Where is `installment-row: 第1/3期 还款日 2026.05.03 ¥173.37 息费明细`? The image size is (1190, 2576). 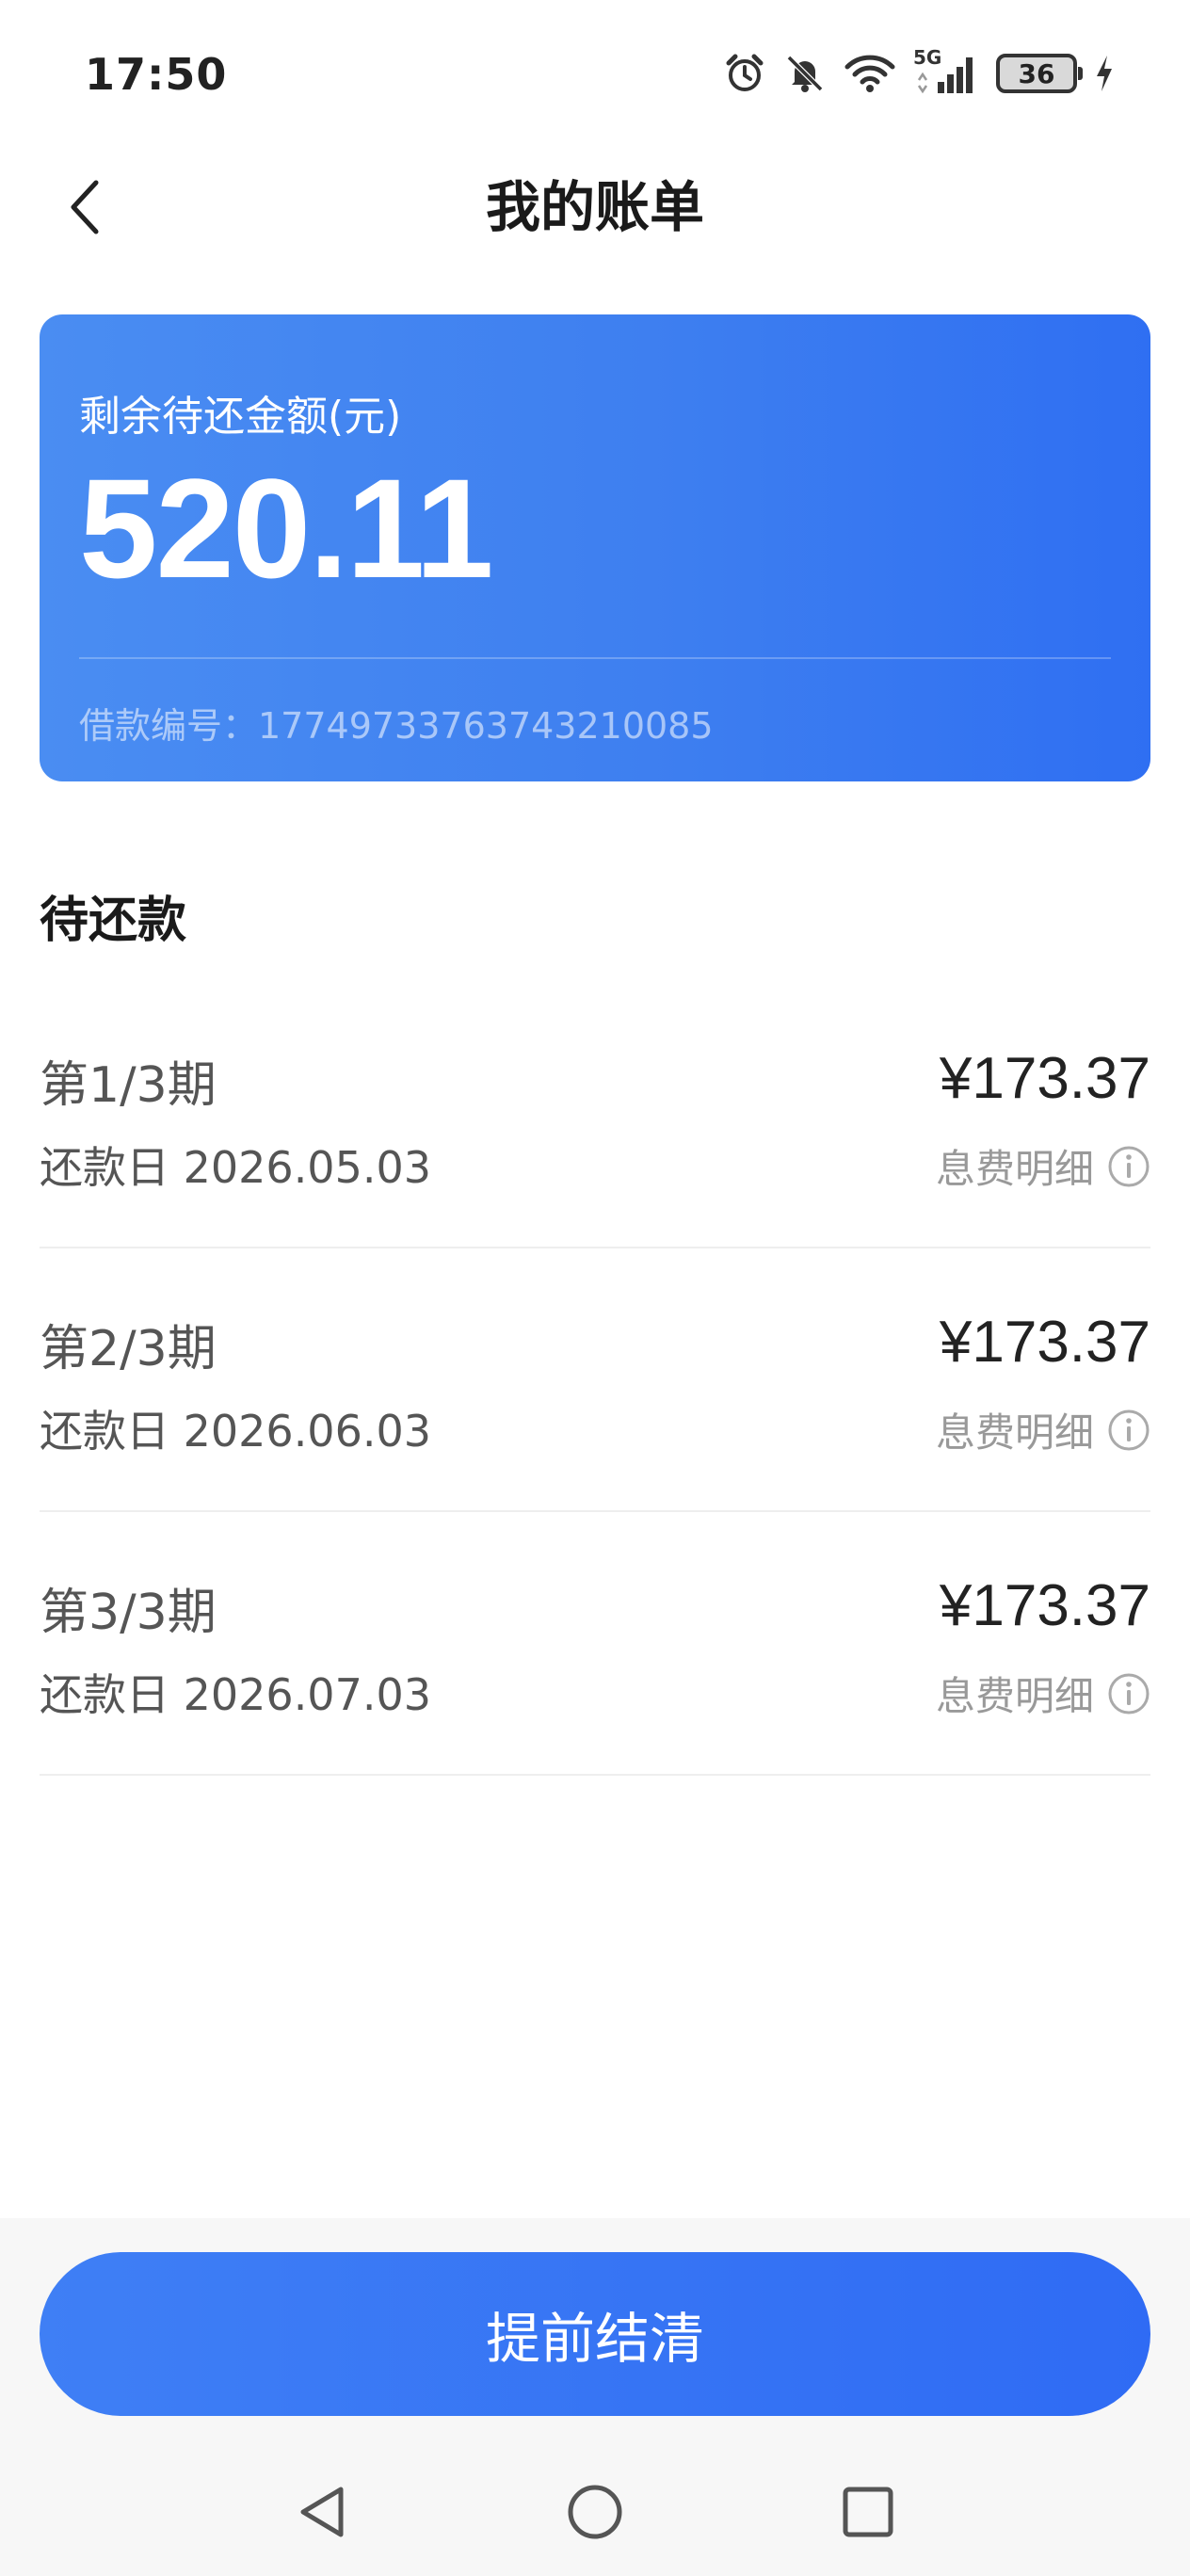 installment-row: 第1/3期 还款日 2026.05.03 ¥173.37 息费明细 is located at coordinates (595, 1116).